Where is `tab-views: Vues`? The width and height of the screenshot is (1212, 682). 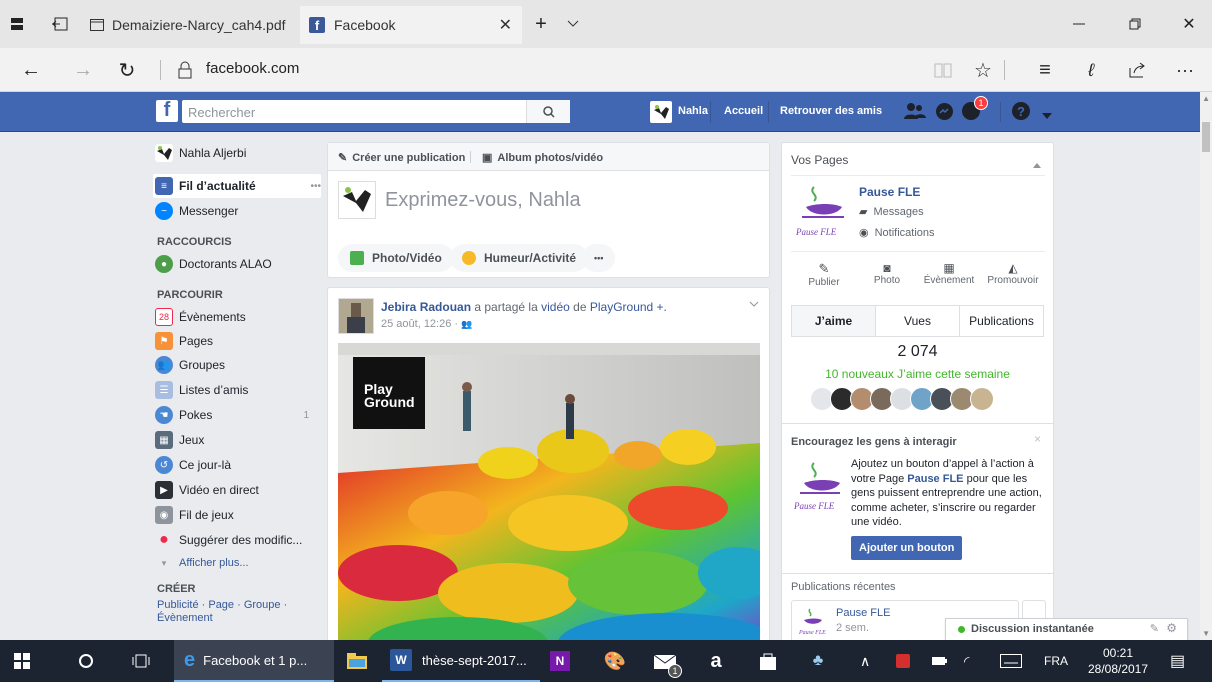 tab-views: Vues is located at coordinates (917, 321).